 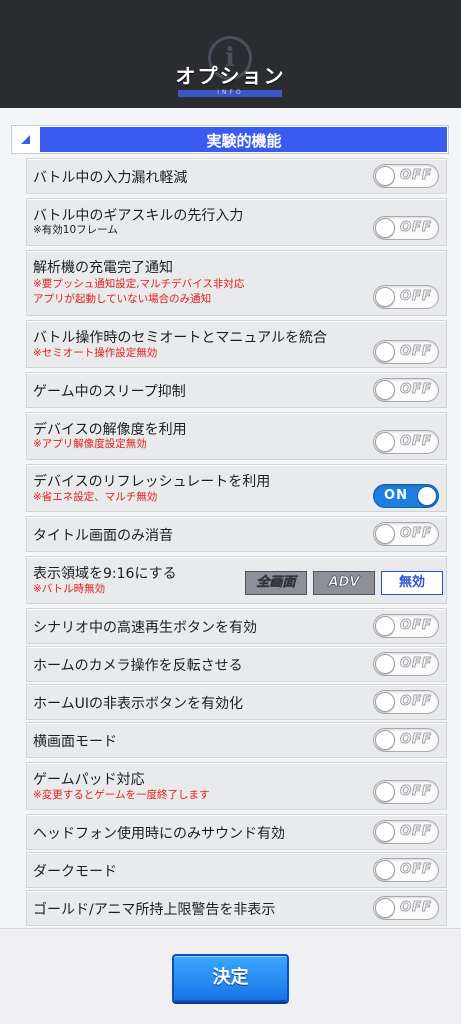 I want to click on setting-label: 解析機の充電完了通知, so click(x=103, y=268).